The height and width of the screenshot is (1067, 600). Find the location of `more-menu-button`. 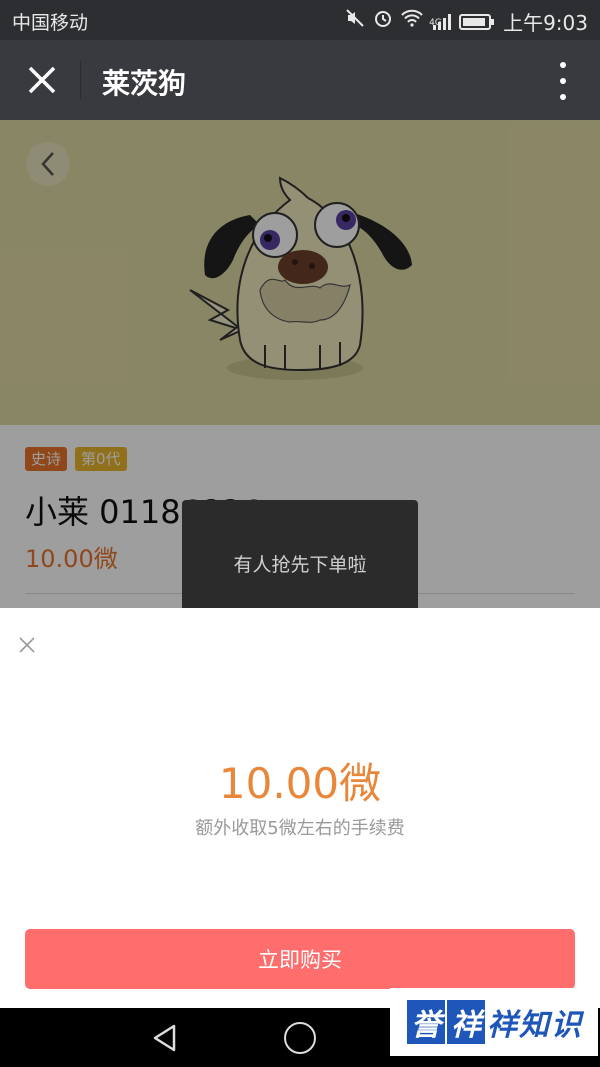

more-menu-button is located at coordinates (563, 81).